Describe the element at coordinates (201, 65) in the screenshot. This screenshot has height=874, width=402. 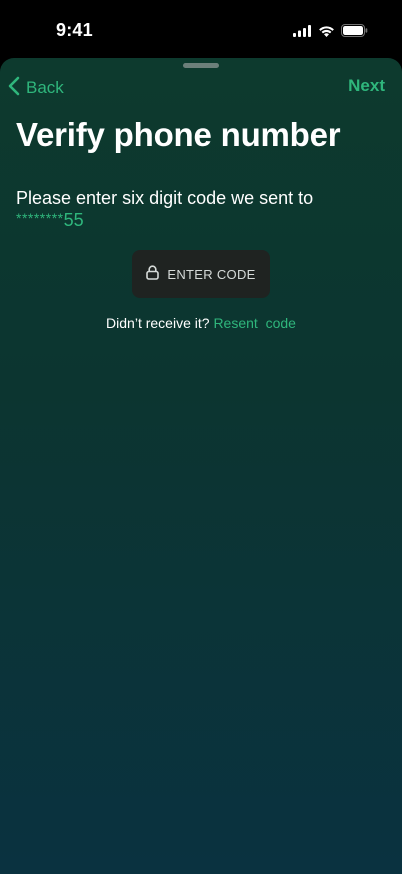
I see `sheet-grabber` at that location.